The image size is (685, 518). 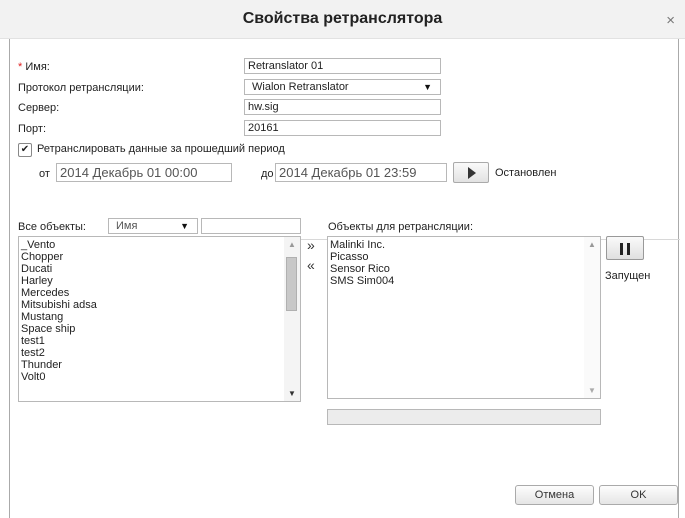 I want to click on dialog-title-bar: Свойства ретранслятора ×, so click(x=342, y=19).